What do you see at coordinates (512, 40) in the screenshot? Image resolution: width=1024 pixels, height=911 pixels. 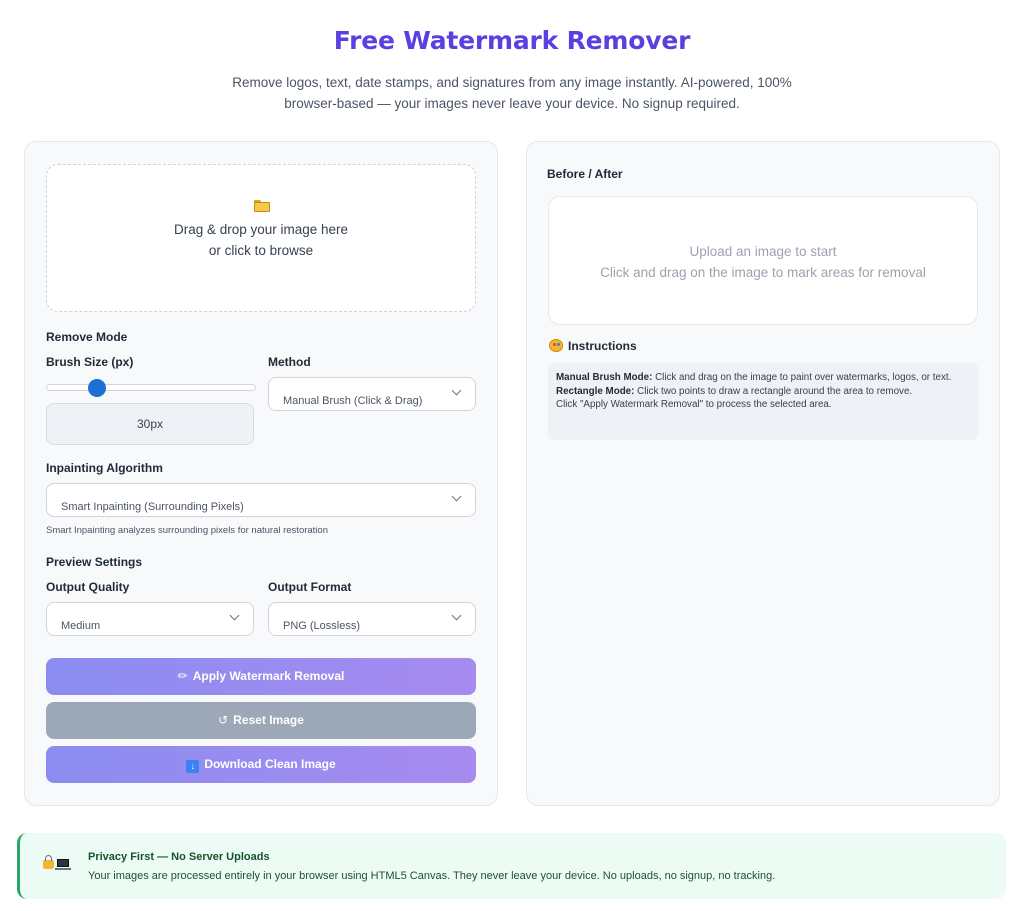 I see `page-title: Free Watermark Remover` at bounding box center [512, 40].